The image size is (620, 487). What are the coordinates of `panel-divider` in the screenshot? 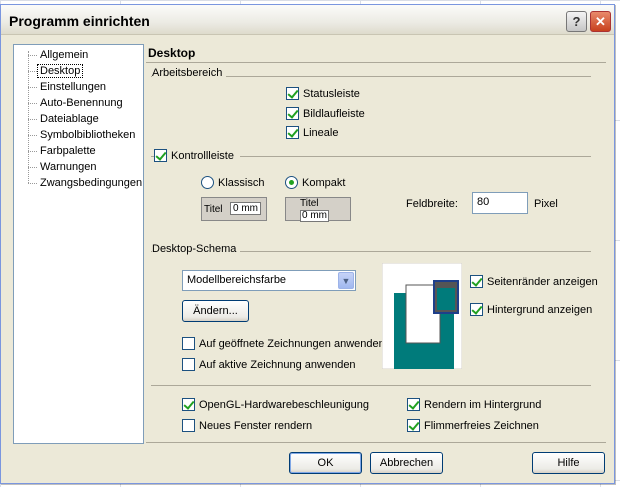 It's located at (376, 62).